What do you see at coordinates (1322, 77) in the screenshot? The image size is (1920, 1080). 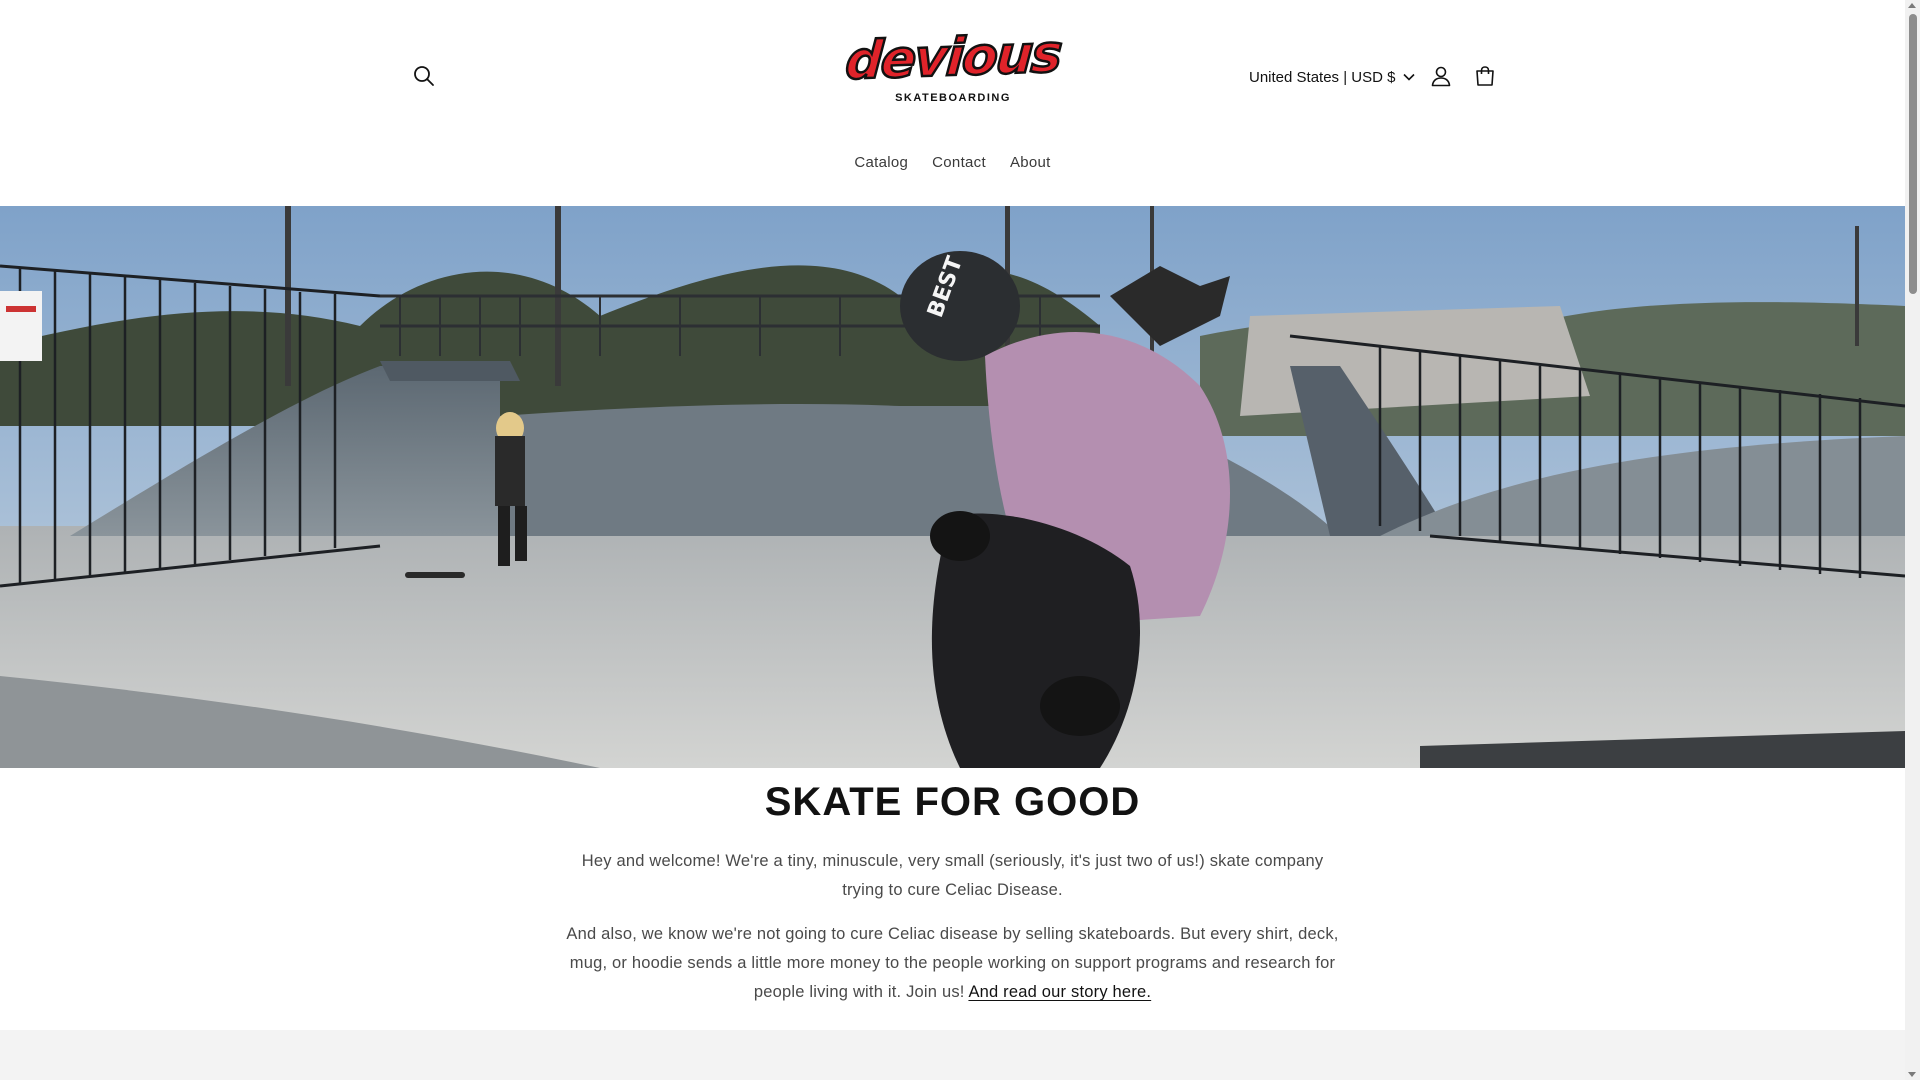 I see `locale-label: United States | USD $` at bounding box center [1322, 77].